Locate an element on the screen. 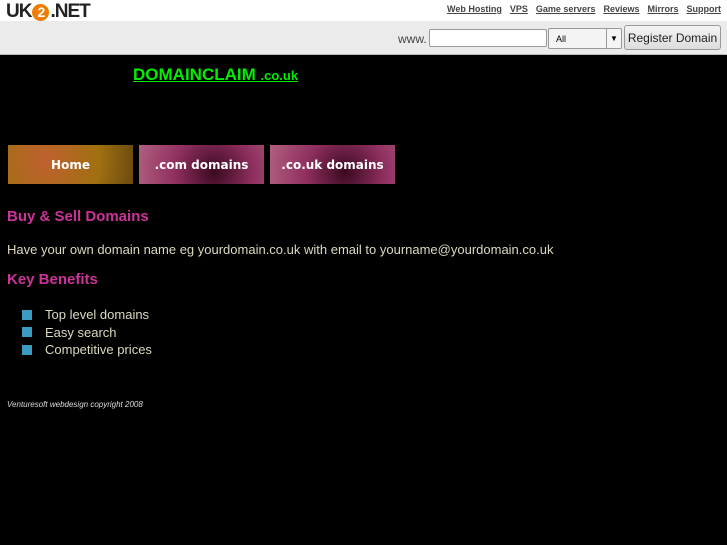  domain-input is located at coordinates (488, 38).